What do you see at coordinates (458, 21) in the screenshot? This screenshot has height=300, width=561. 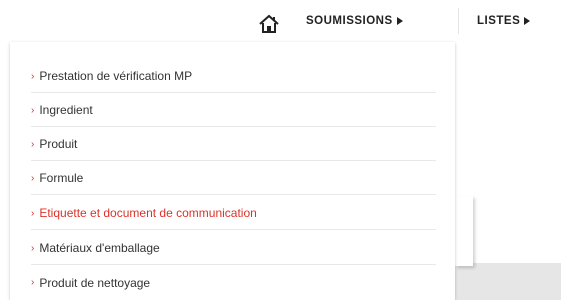 I see `nav-divider` at bounding box center [458, 21].